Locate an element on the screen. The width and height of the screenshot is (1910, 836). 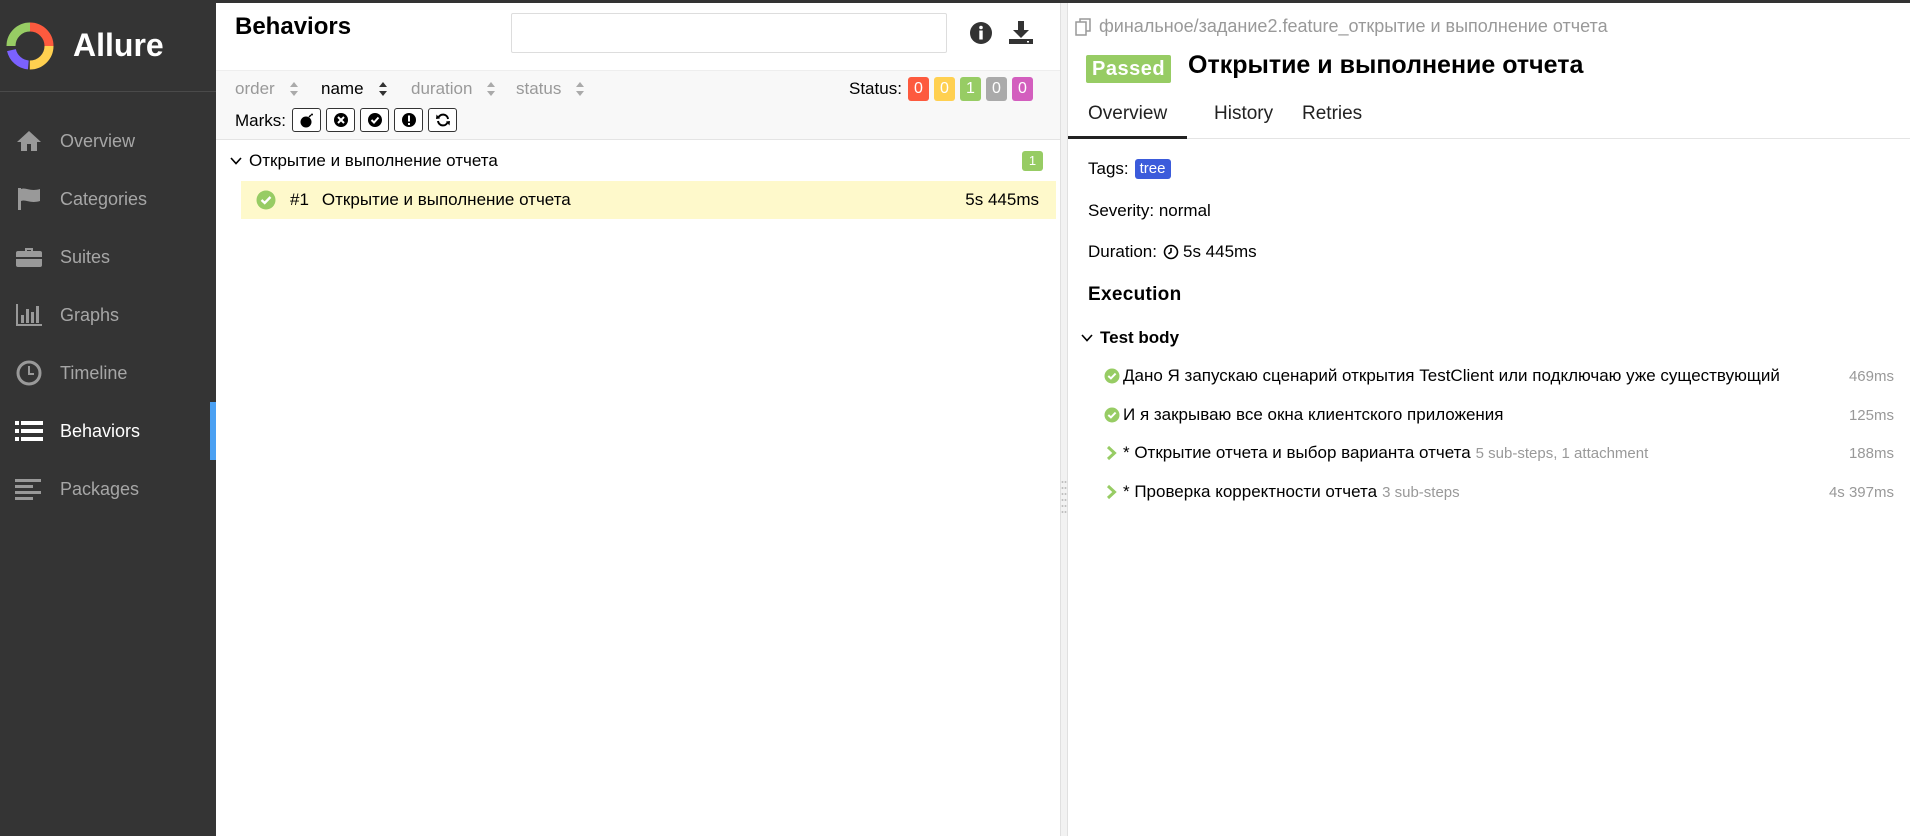
status-badge: Passed is located at coordinates (1129, 69).